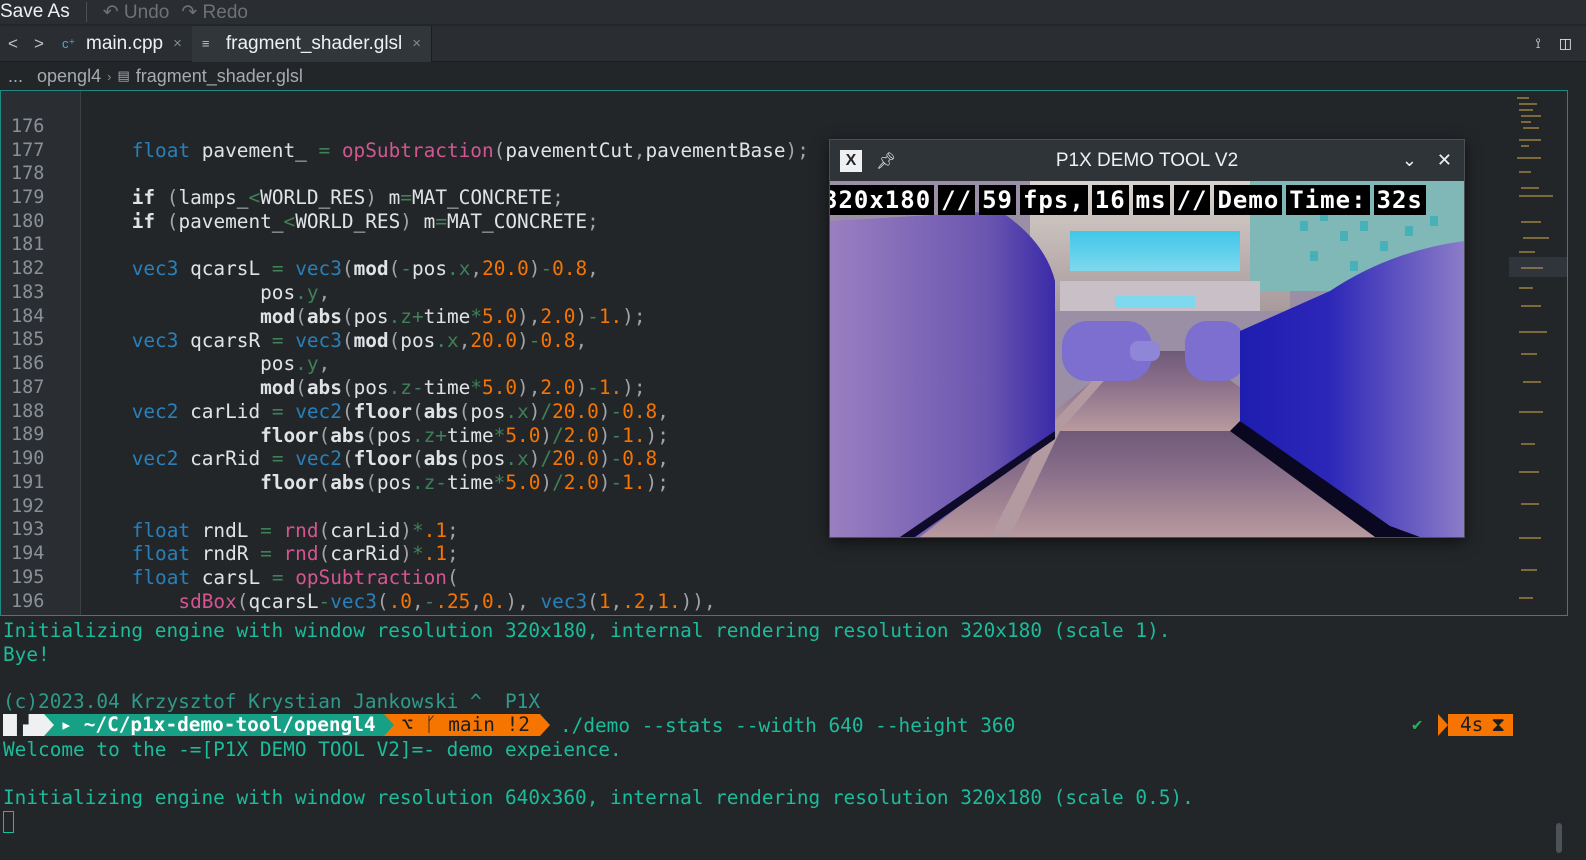  I want to click on terminal-line: Bye!, so click(26, 654).